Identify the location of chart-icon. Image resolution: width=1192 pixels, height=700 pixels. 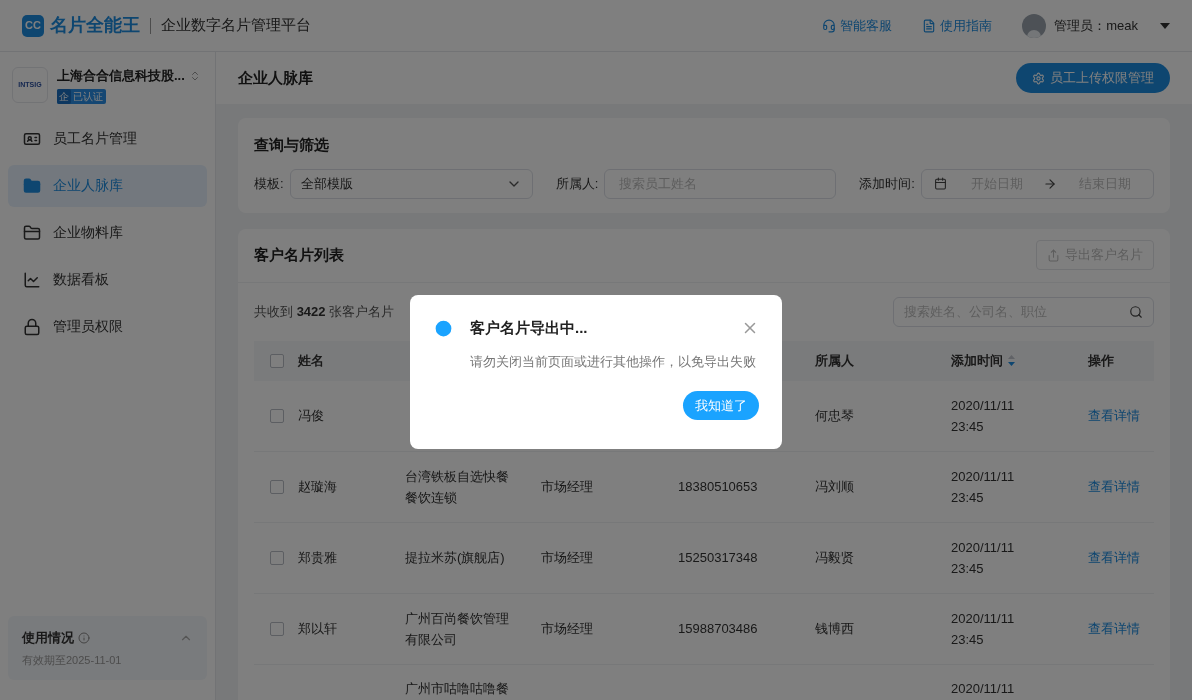
(32, 279).